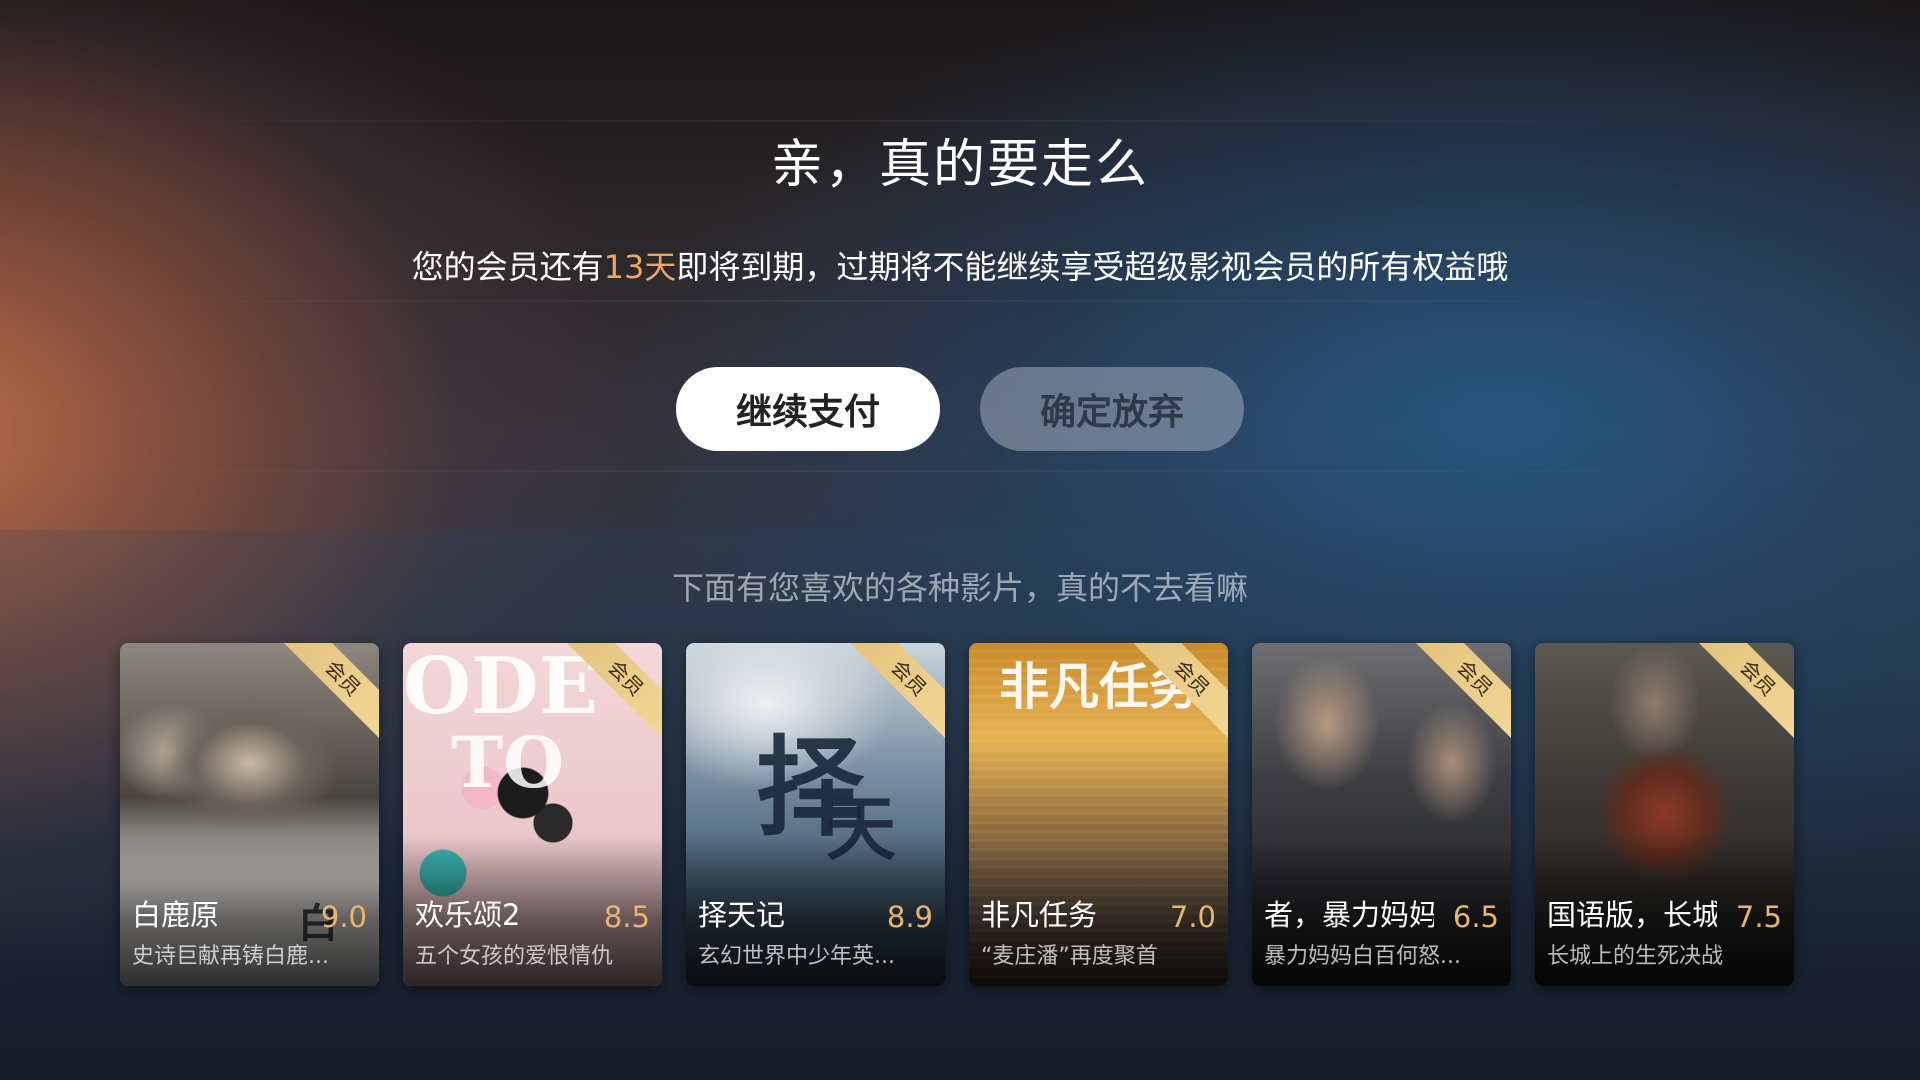  What do you see at coordinates (468, 915) in the screenshot?
I see `movie-title: 欢乐颂2` at bounding box center [468, 915].